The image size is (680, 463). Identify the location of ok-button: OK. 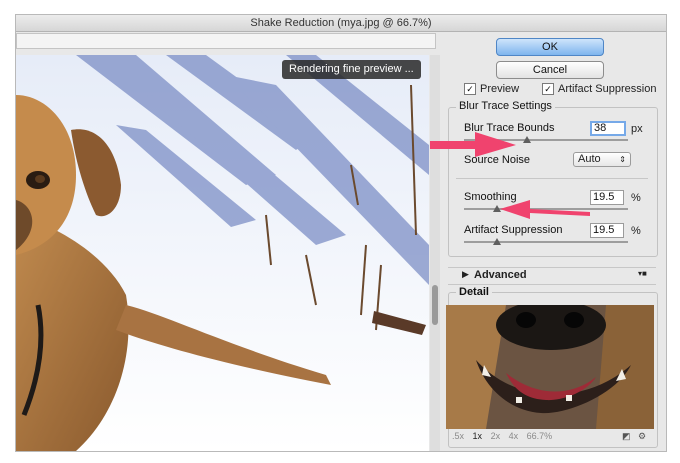
(550, 47).